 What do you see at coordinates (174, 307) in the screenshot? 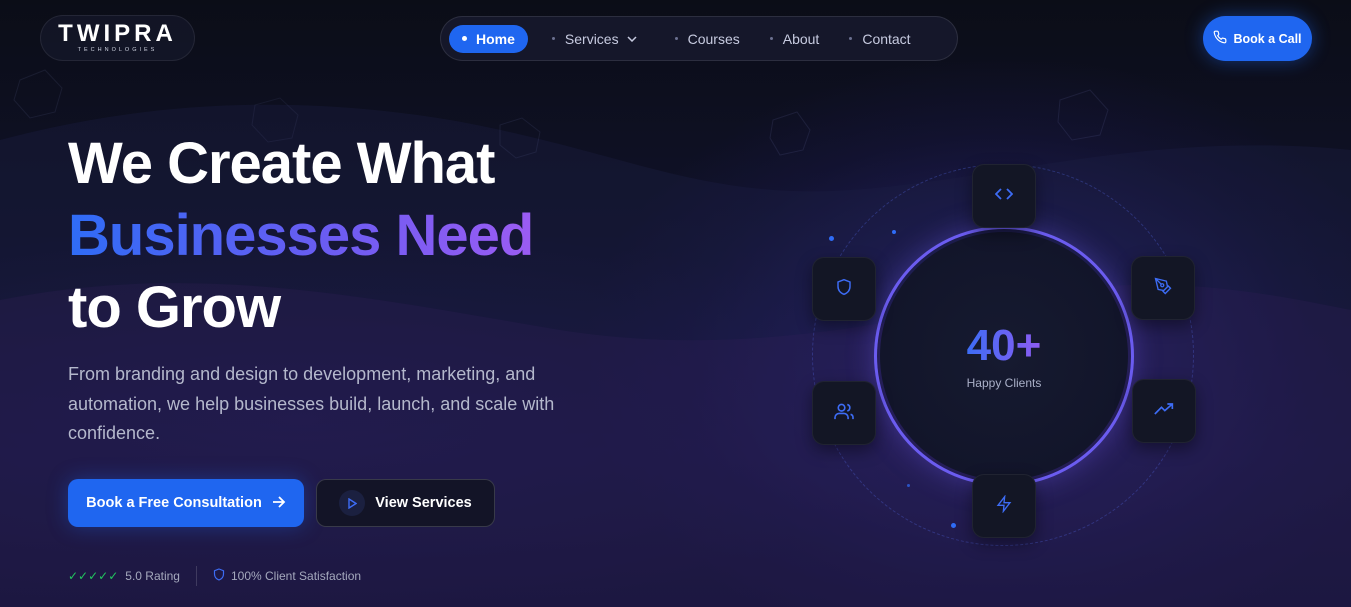
I see `headline-line-3: to Grow` at bounding box center [174, 307].